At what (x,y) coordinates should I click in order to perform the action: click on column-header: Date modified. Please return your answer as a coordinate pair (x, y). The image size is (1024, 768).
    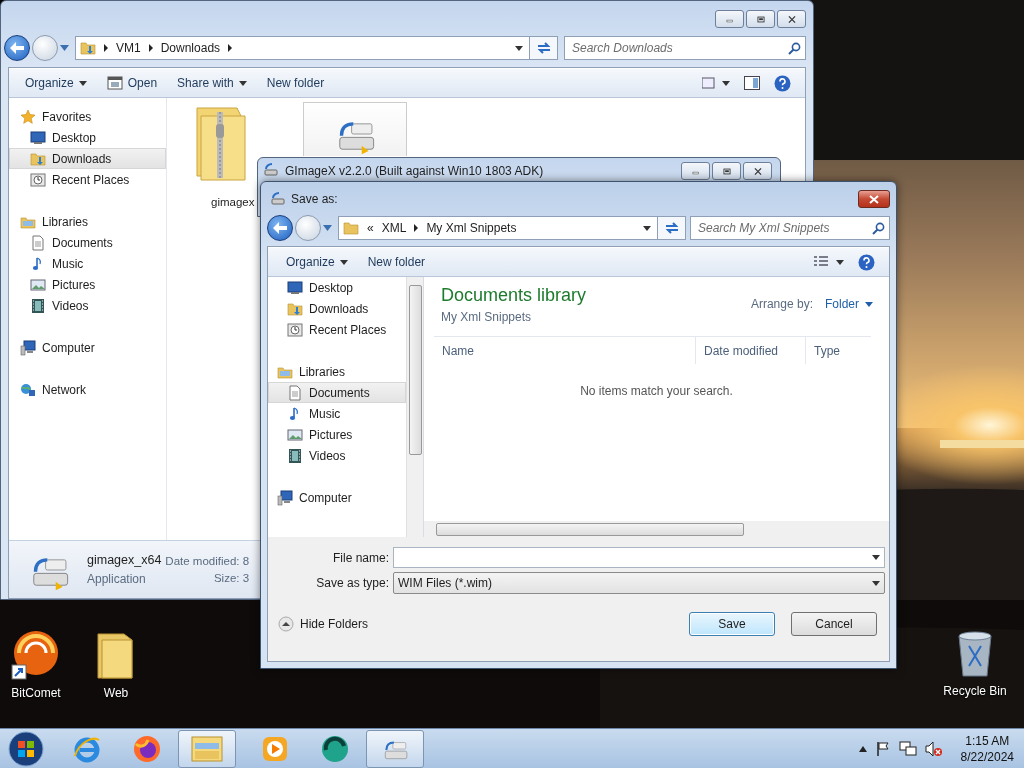
    Looking at the image, I should click on (751, 350).